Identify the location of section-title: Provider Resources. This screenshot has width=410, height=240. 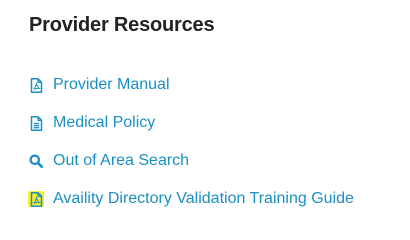
(122, 25).